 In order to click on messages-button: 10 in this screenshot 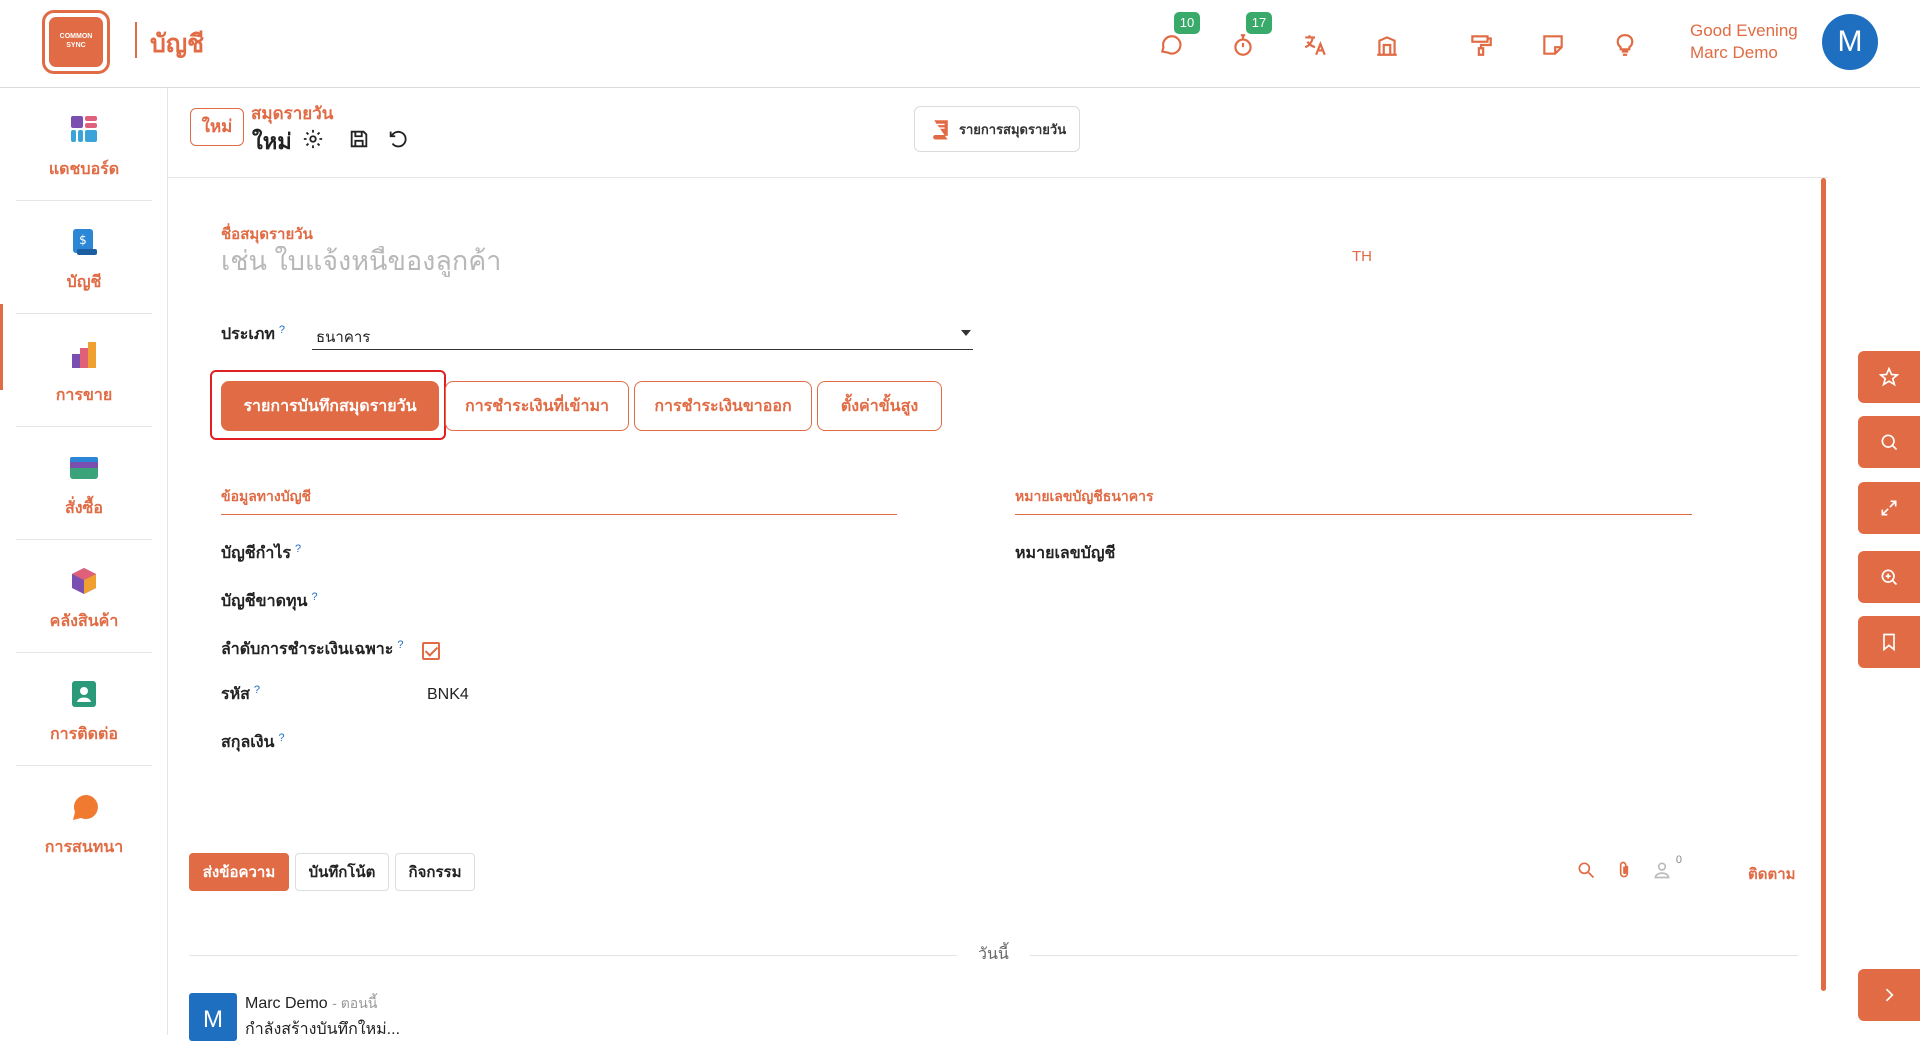, I will do `click(1178, 36)`.